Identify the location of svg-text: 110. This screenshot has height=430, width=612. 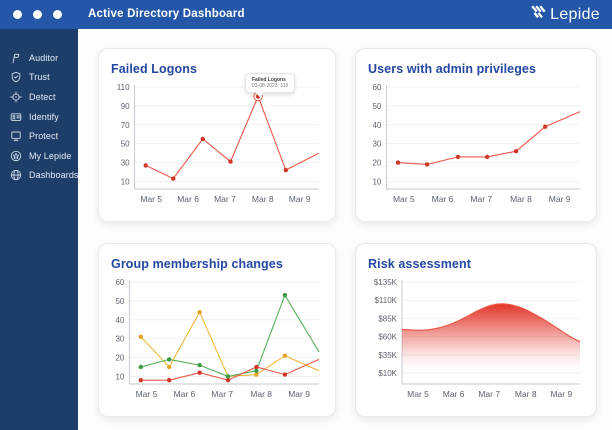
(123, 87).